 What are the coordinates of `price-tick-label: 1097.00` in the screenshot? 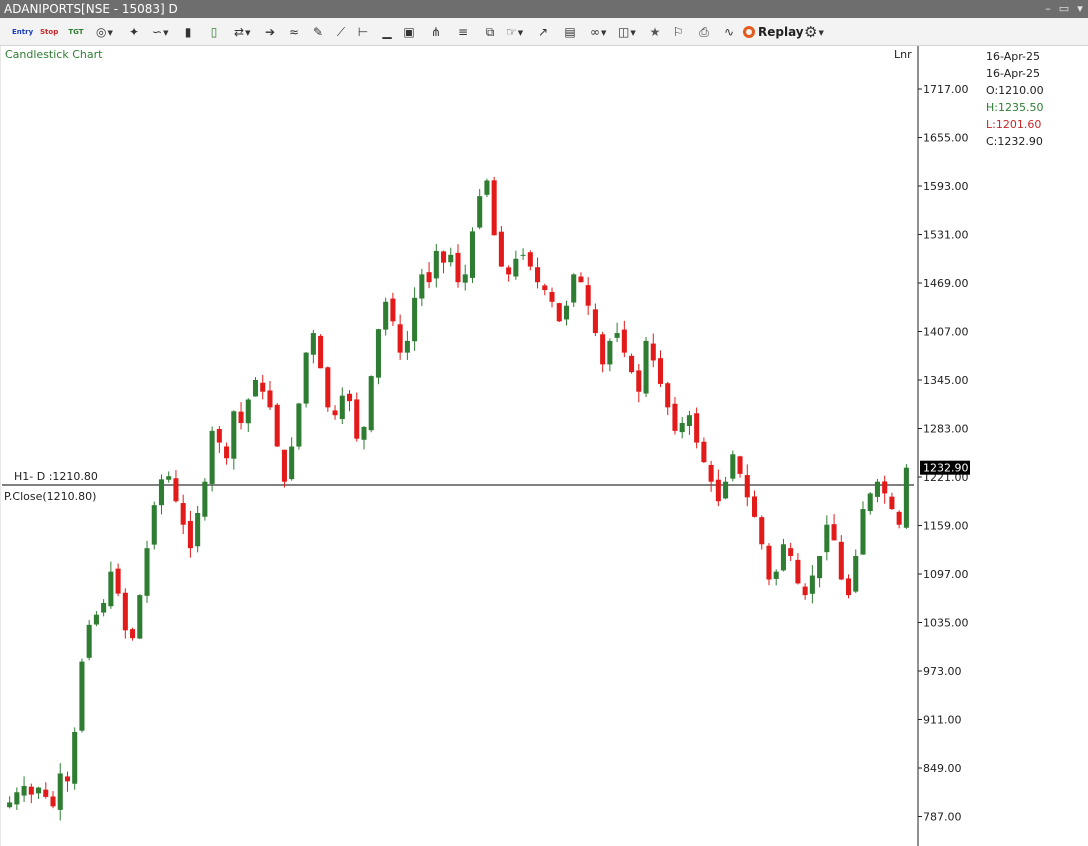 It's located at (946, 574).